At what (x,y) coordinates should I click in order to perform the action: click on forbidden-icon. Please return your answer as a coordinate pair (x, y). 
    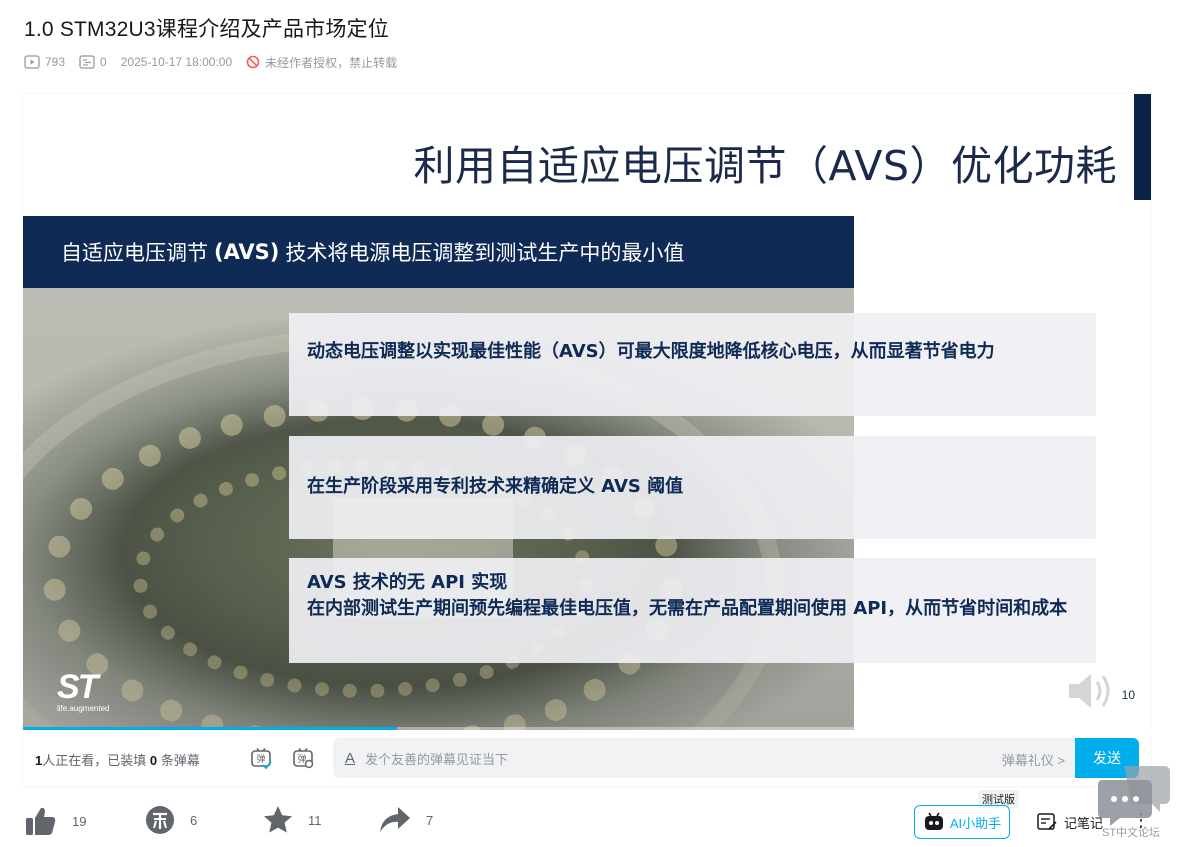
    Looking at the image, I should click on (253, 62).